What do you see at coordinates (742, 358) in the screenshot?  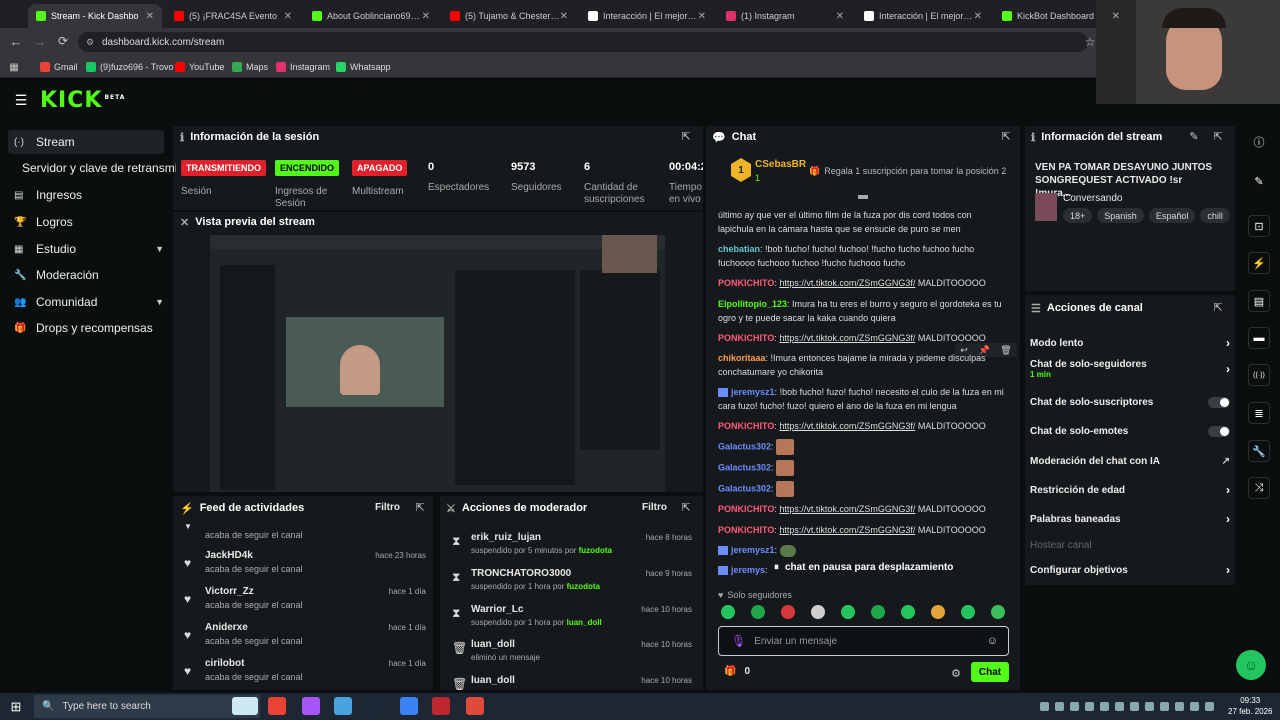 I see `chat-username: chikoritaaa` at bounding box center [742, 358].